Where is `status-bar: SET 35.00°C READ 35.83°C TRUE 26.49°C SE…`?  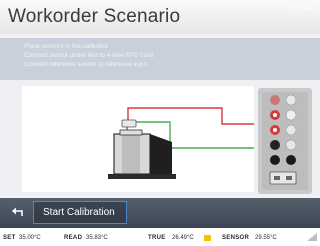
status-bar: SET 35.00°C READ 35.83°C TRUE 26.49°C SE… is located at coordinates (160, 237).